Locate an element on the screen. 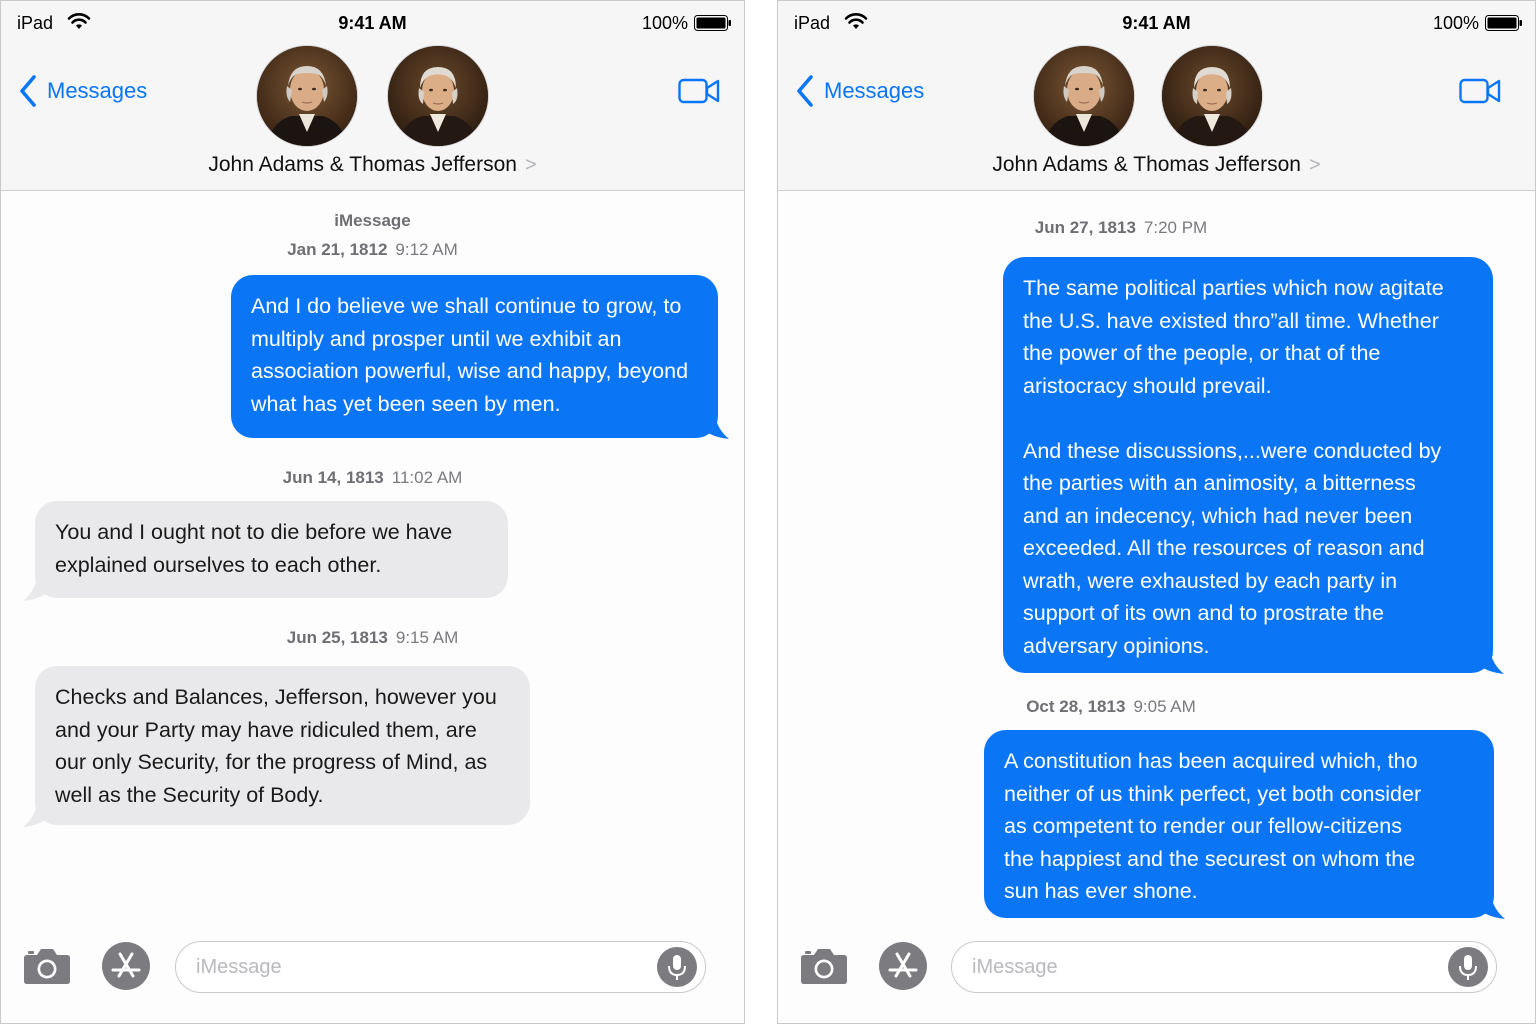  timestamp-label: Jan 21, 1812 9:12 AM is located at coordinates (372, 249).